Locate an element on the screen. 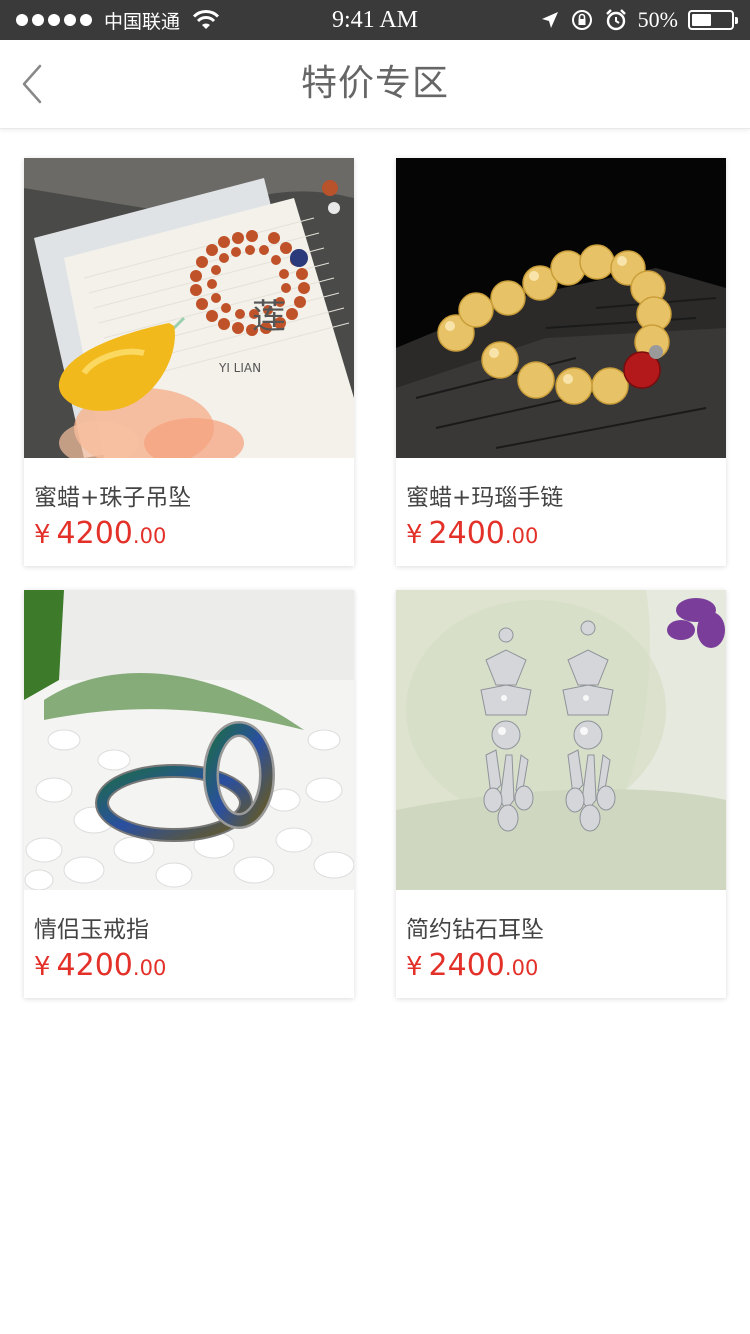  product-name: 情侣玉戒指 is located at coordinates (91, 930).